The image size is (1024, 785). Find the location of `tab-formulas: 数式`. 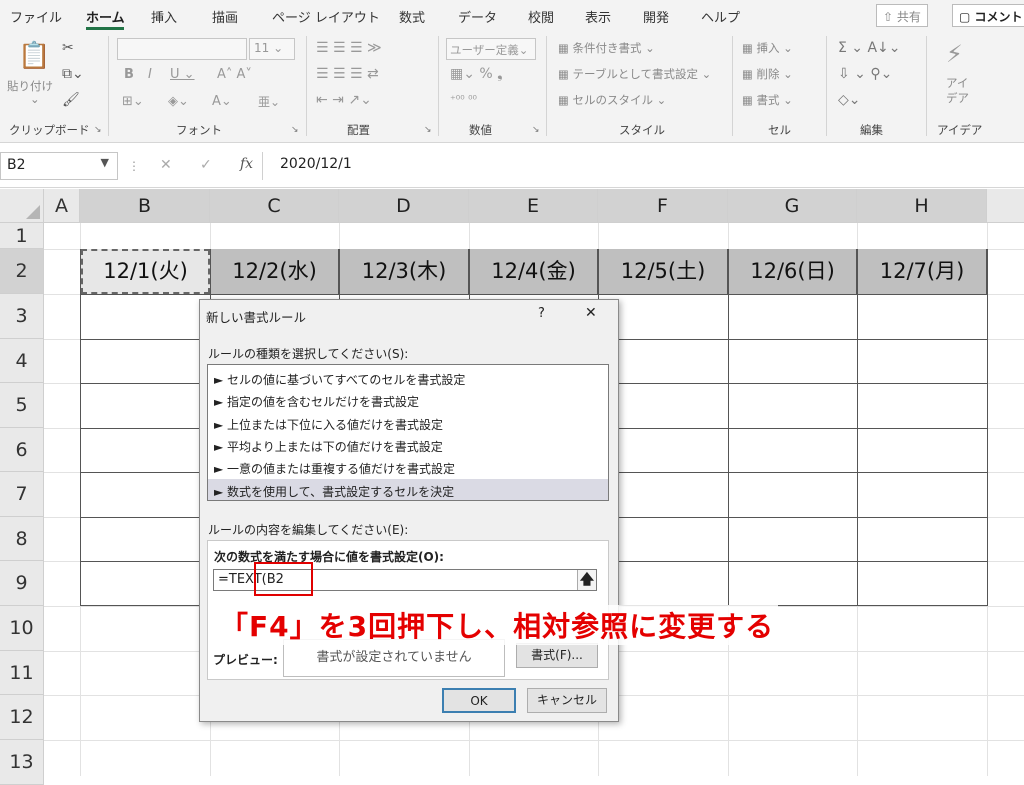

tab-formulas: 数式 is located at coordinates (412, 16).